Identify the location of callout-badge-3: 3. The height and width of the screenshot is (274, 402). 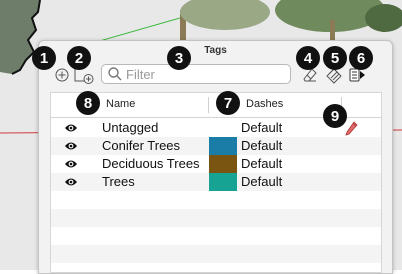
(179, 58).